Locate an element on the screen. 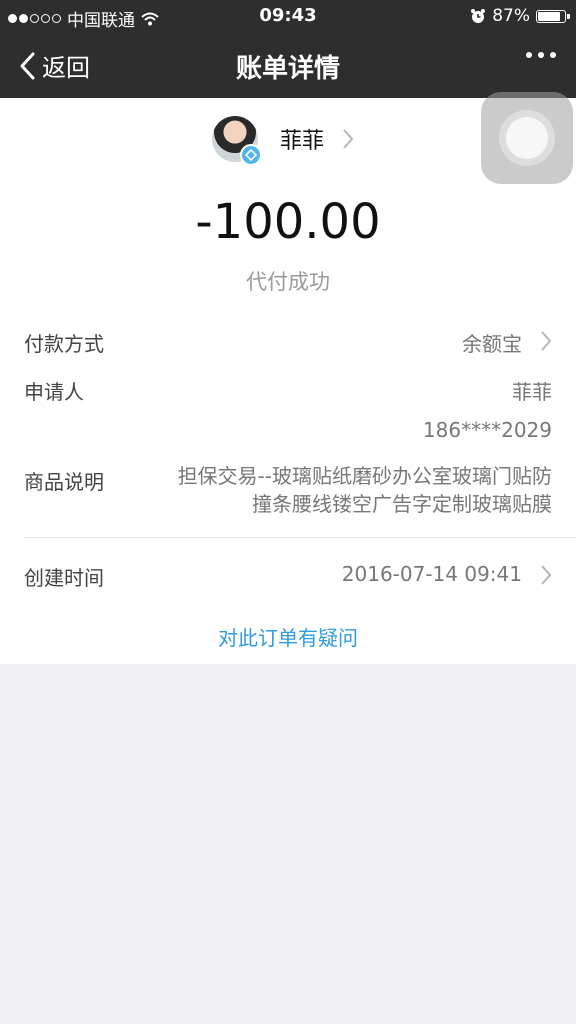  payment-method-value: 余额宝 is located at coordinates (492, 344).